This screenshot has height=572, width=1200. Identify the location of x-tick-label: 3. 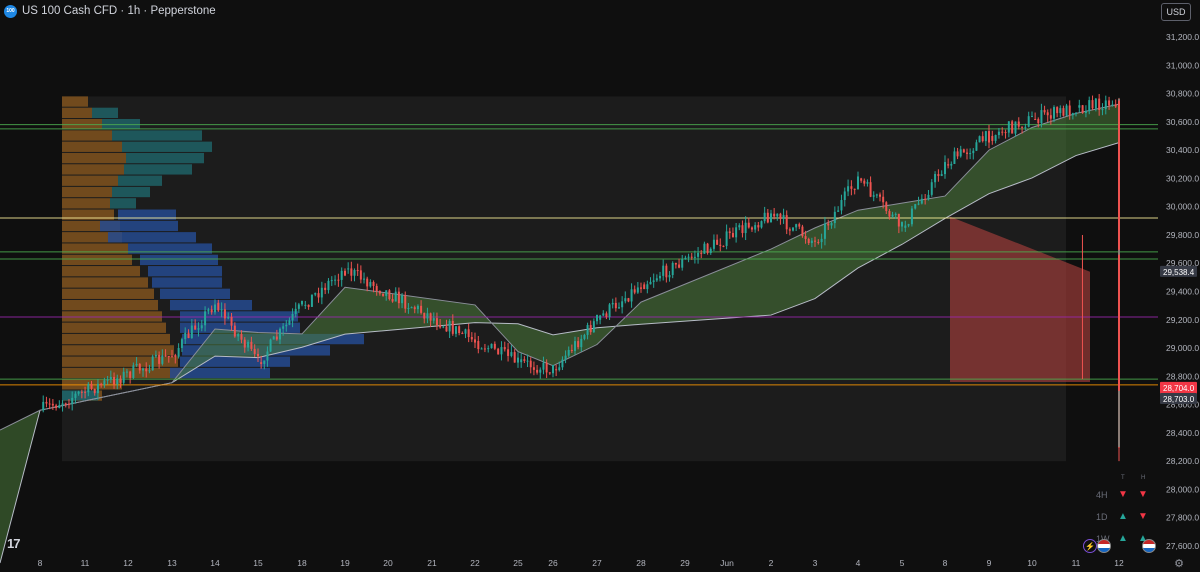
(815, 563).